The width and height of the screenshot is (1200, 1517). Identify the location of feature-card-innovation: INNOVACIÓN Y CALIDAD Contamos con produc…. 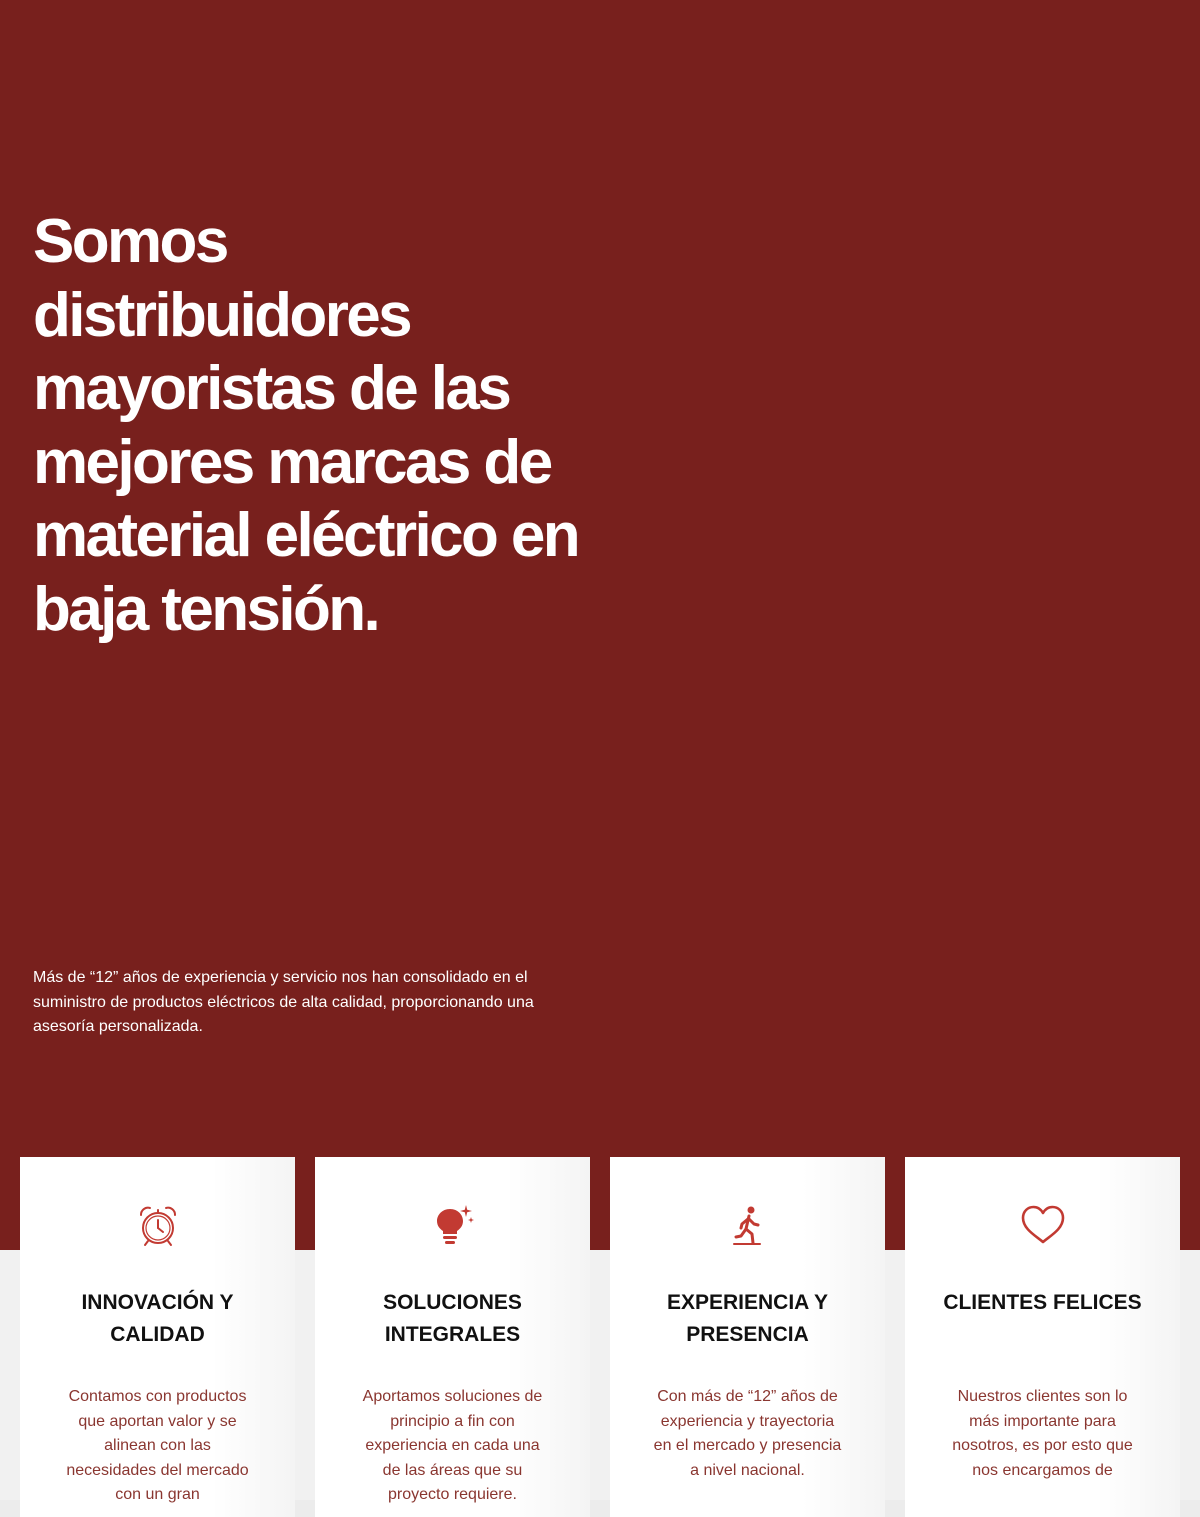
(157, 1337).